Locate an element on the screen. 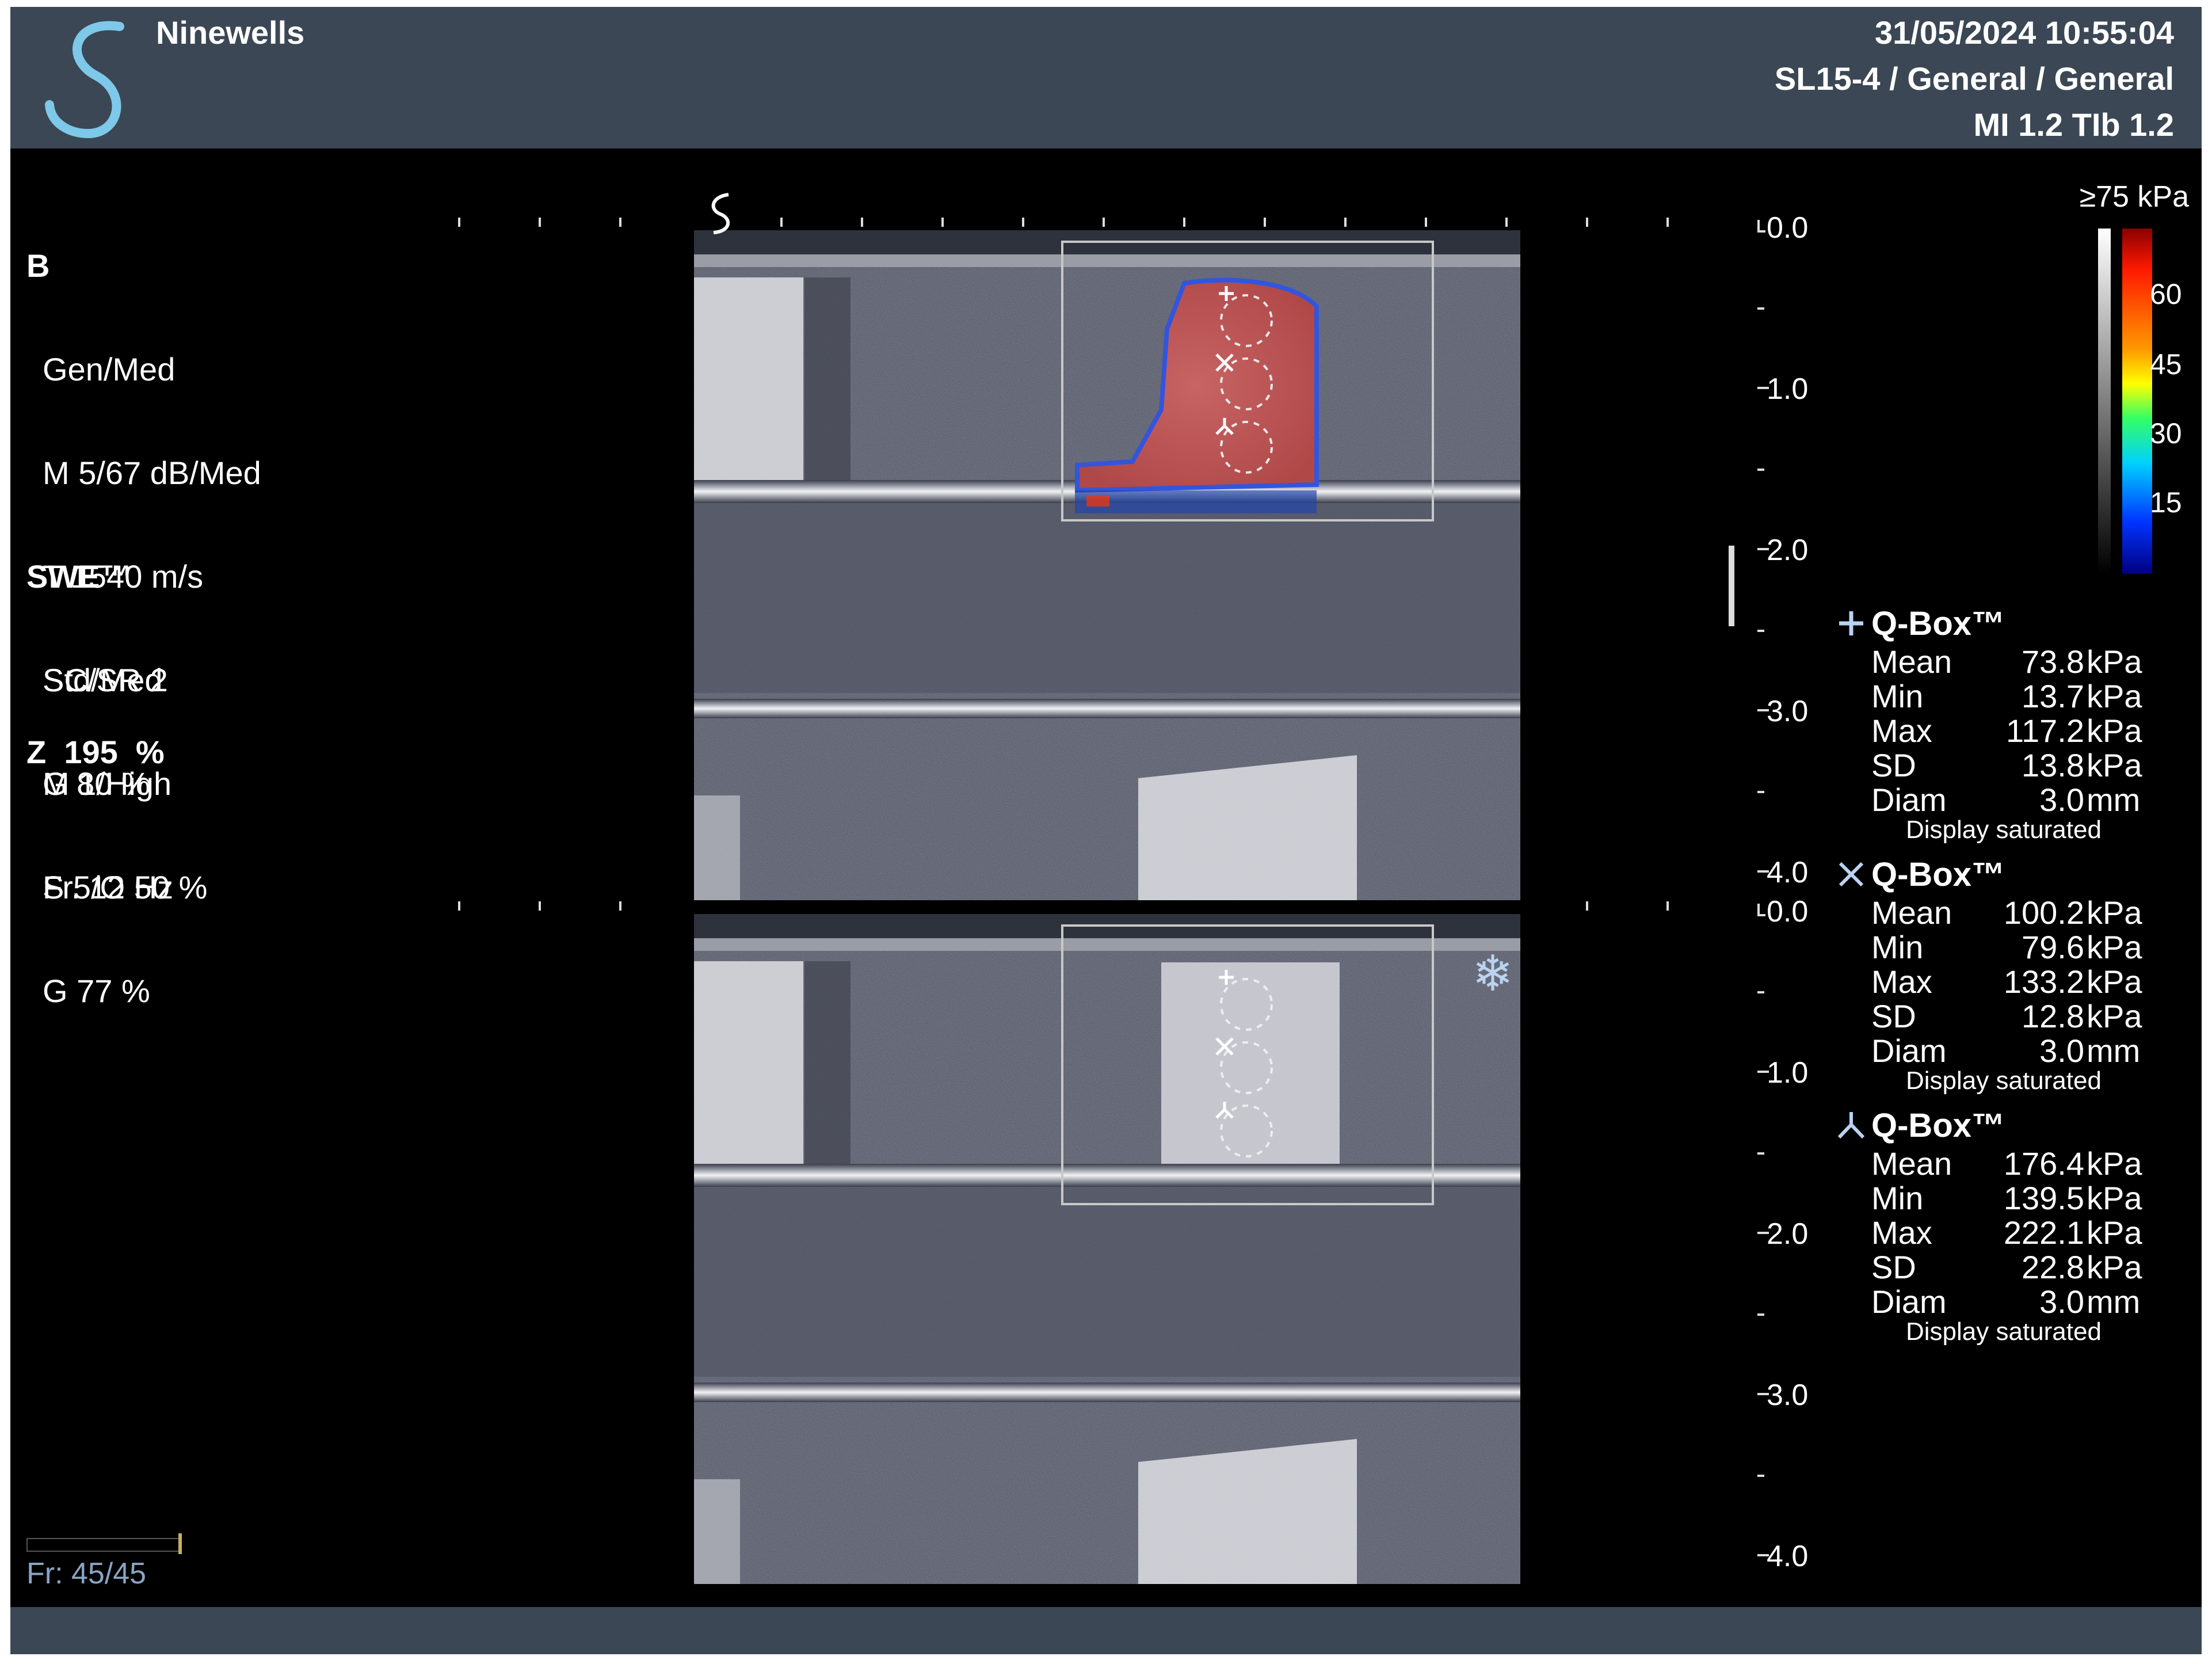 The width and height of the screenshot is (2212, 1664). cross-icon is located at coordinates (1851, 874).